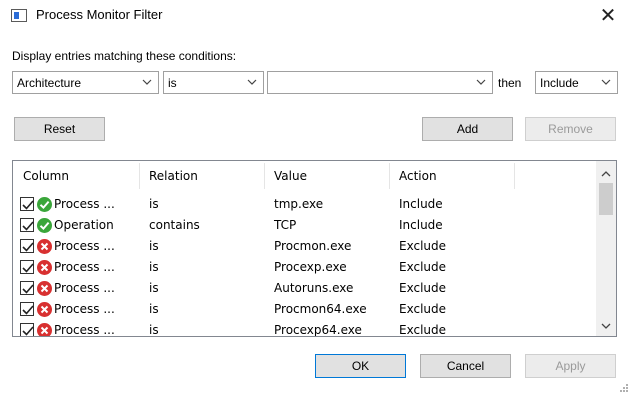 This screenshot has width=631, height=394. I want to click on add-button: Add, so click(467, 129).